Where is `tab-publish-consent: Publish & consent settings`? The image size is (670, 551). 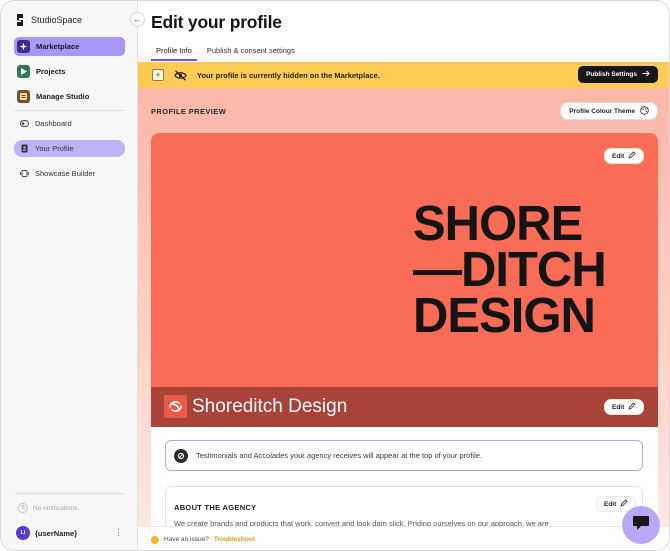 tab-publish-consent: Publish & consent settings is located at coordinates (251, 53).